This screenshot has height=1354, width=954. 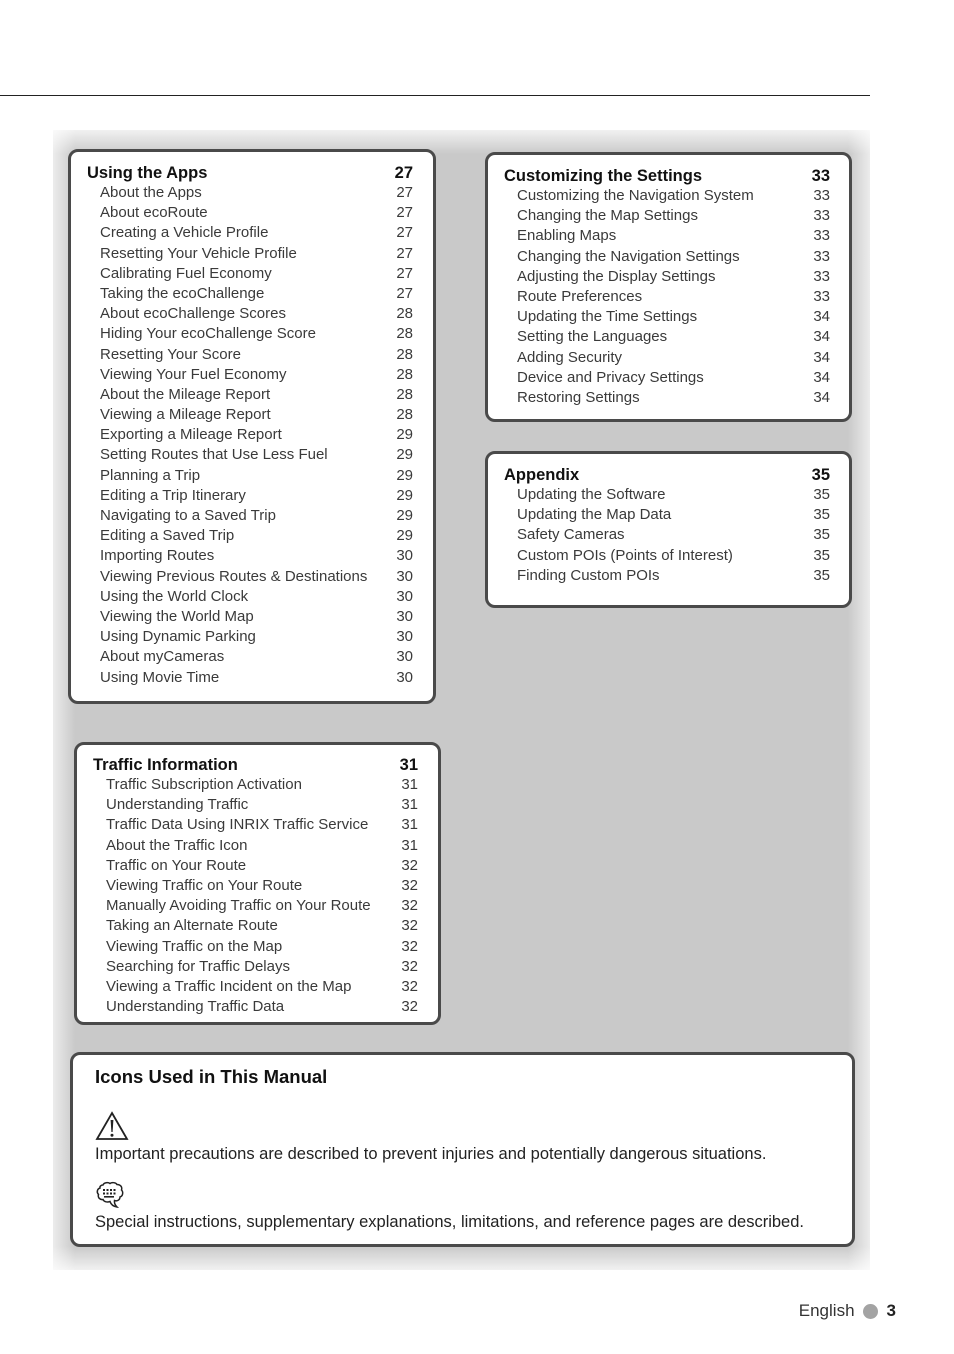 I want to click on toc-entry-label: Traffic on Your Route, so click(x=176, y=865).